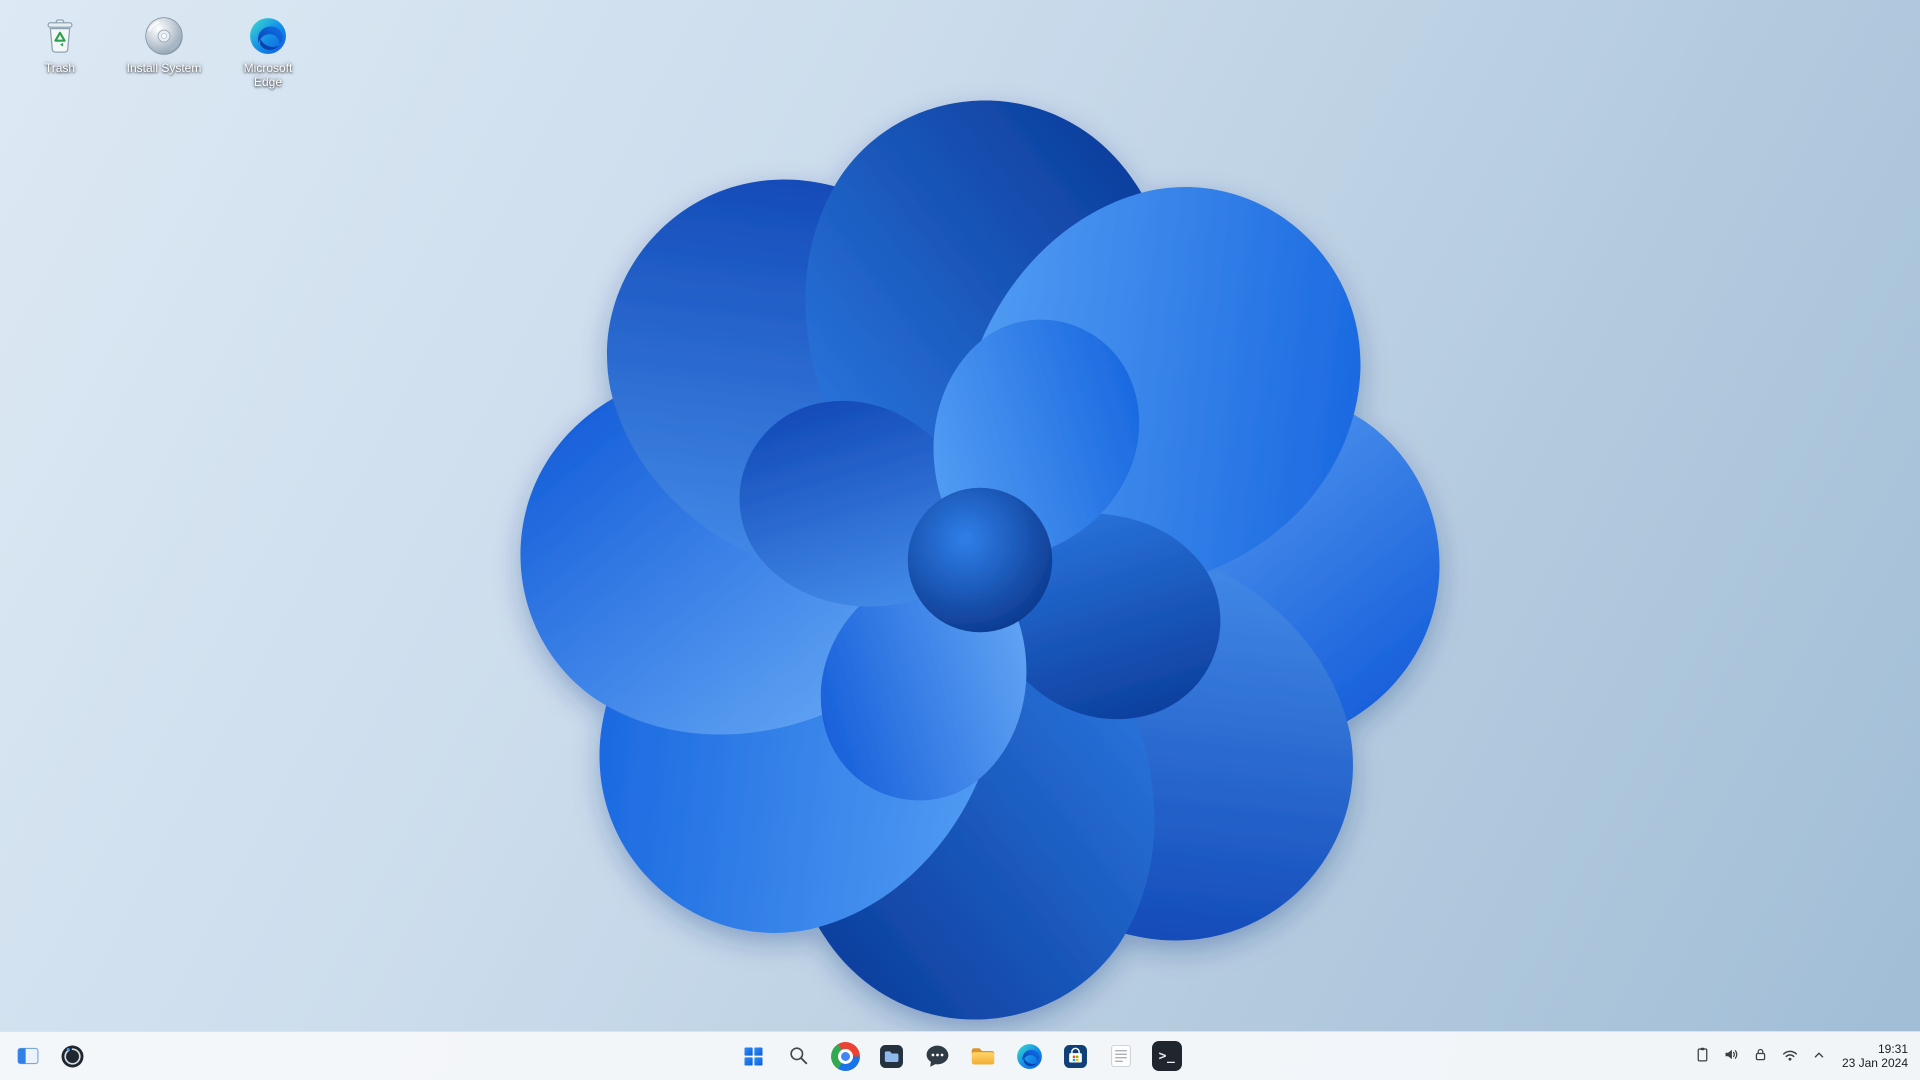  What do you see at coordinates (268, 75) in the screenshot?
I see `desktop-icon-label: Microsoft Edge` at bounding box center [268, 75].